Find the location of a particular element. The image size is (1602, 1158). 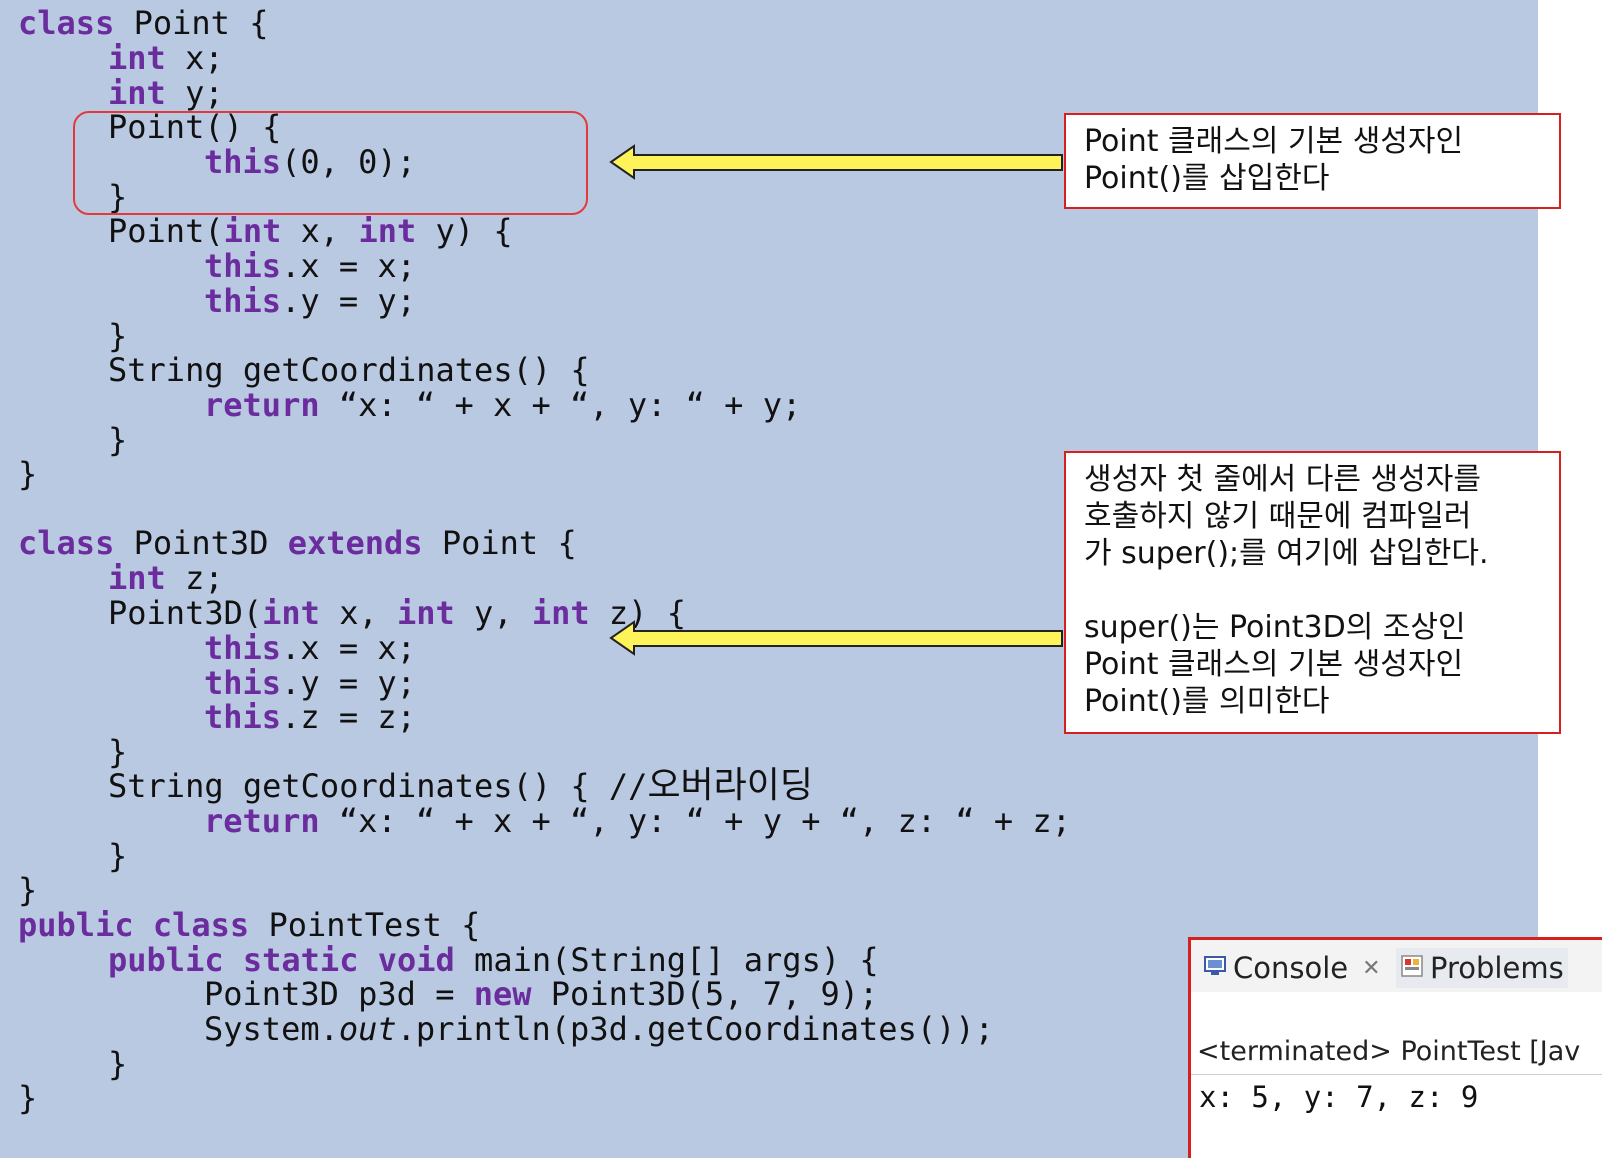

code-line-19: this.y = y; is located at coordinates (310, 683).